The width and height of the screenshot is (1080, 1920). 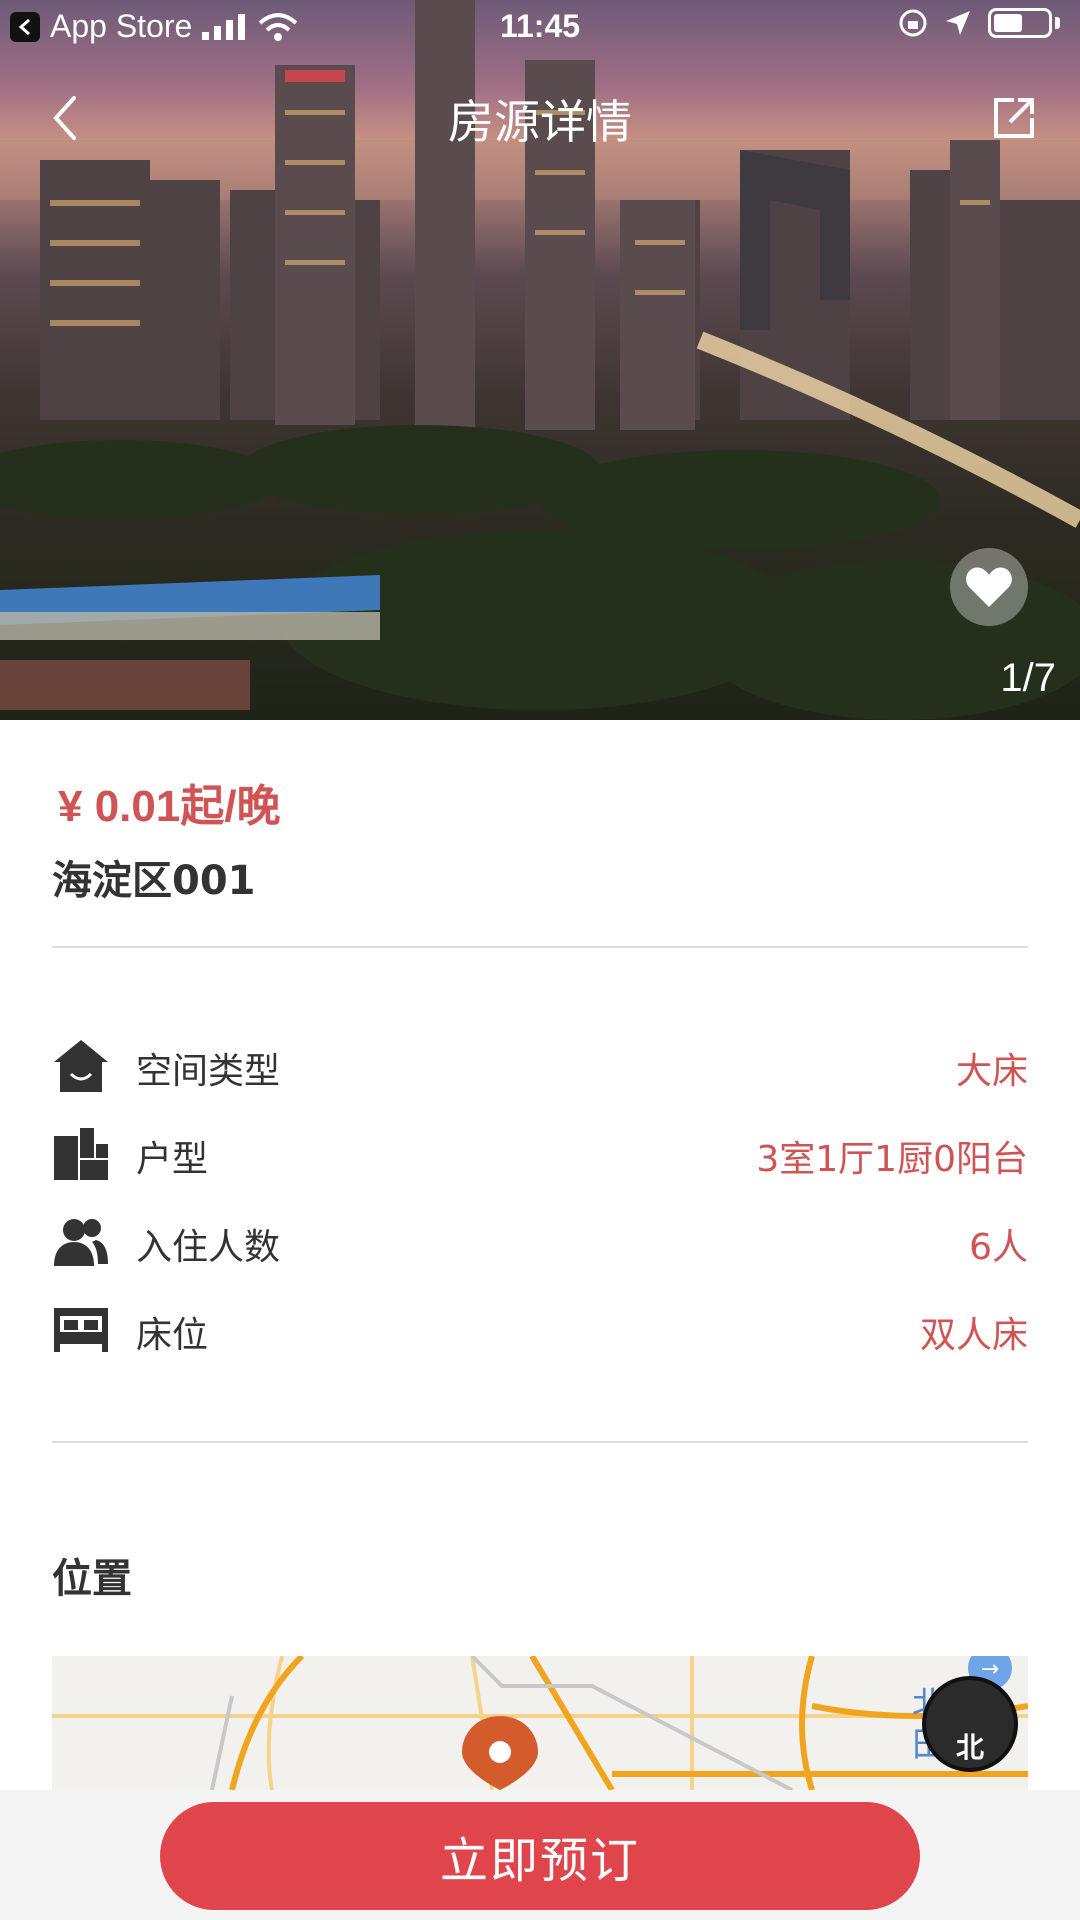 I want to click on book-now-button: 立即预订, so click(x=540, y=1856).